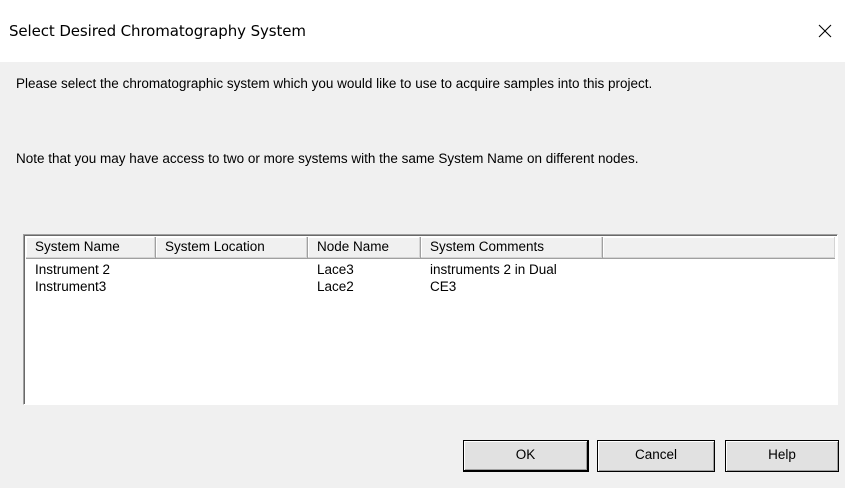  What do you see at coordinates (656, 456) in the screenshot?
I see `cancel-button: Cancel` at bounding box center [656, 456].